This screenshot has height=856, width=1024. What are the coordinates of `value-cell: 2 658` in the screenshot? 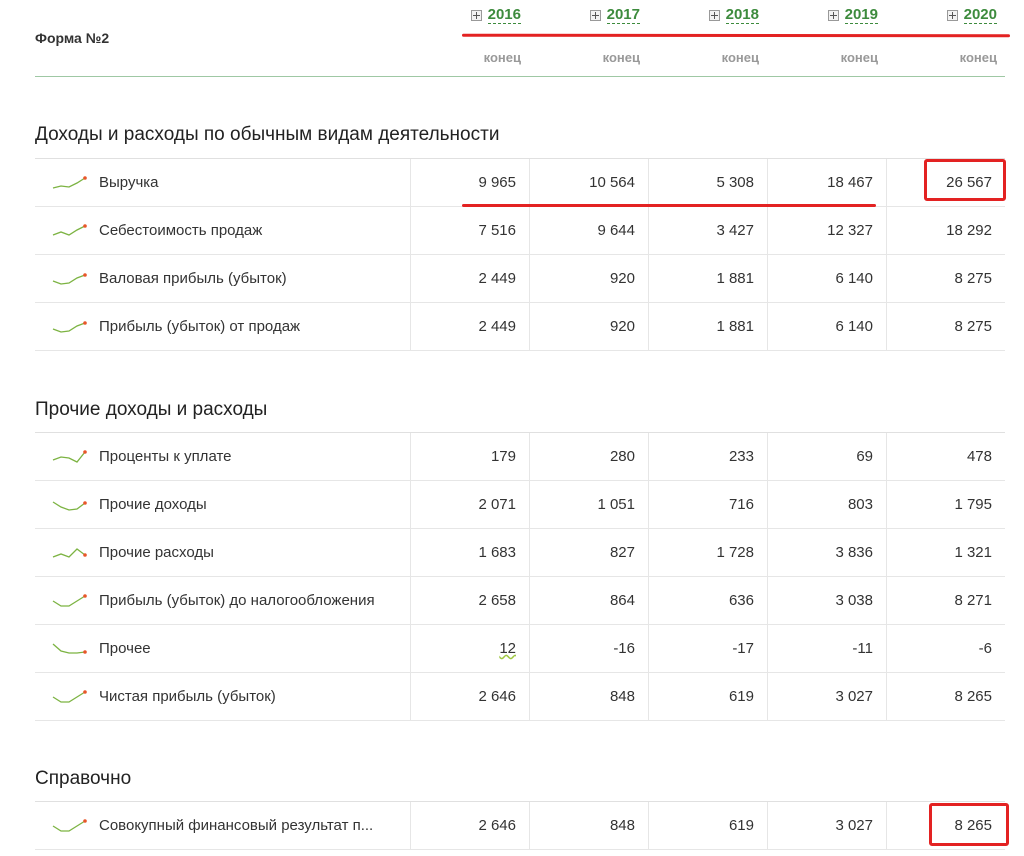 It's located at (469, 600).